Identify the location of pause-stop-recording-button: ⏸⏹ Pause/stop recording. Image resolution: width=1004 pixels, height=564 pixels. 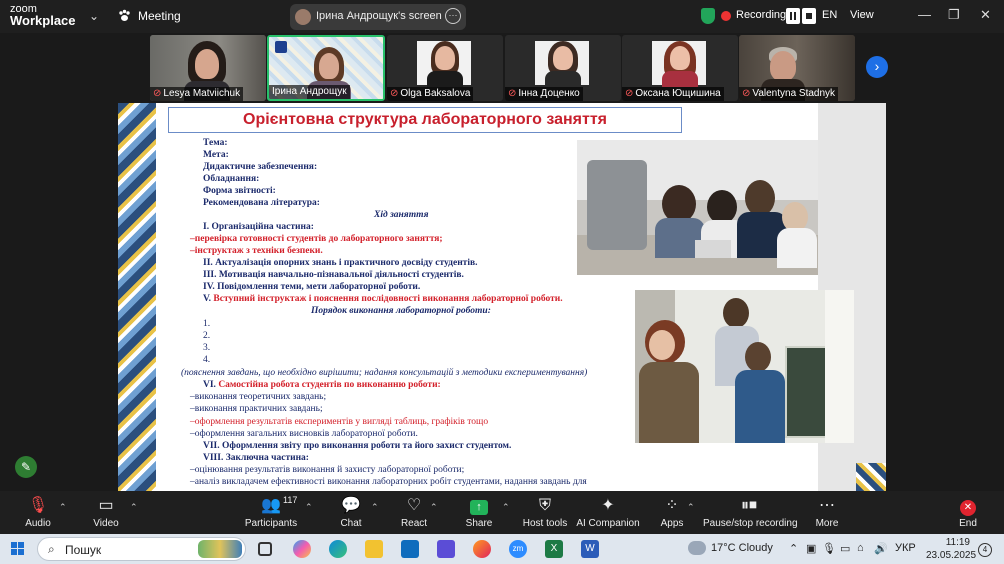
(750, 512).